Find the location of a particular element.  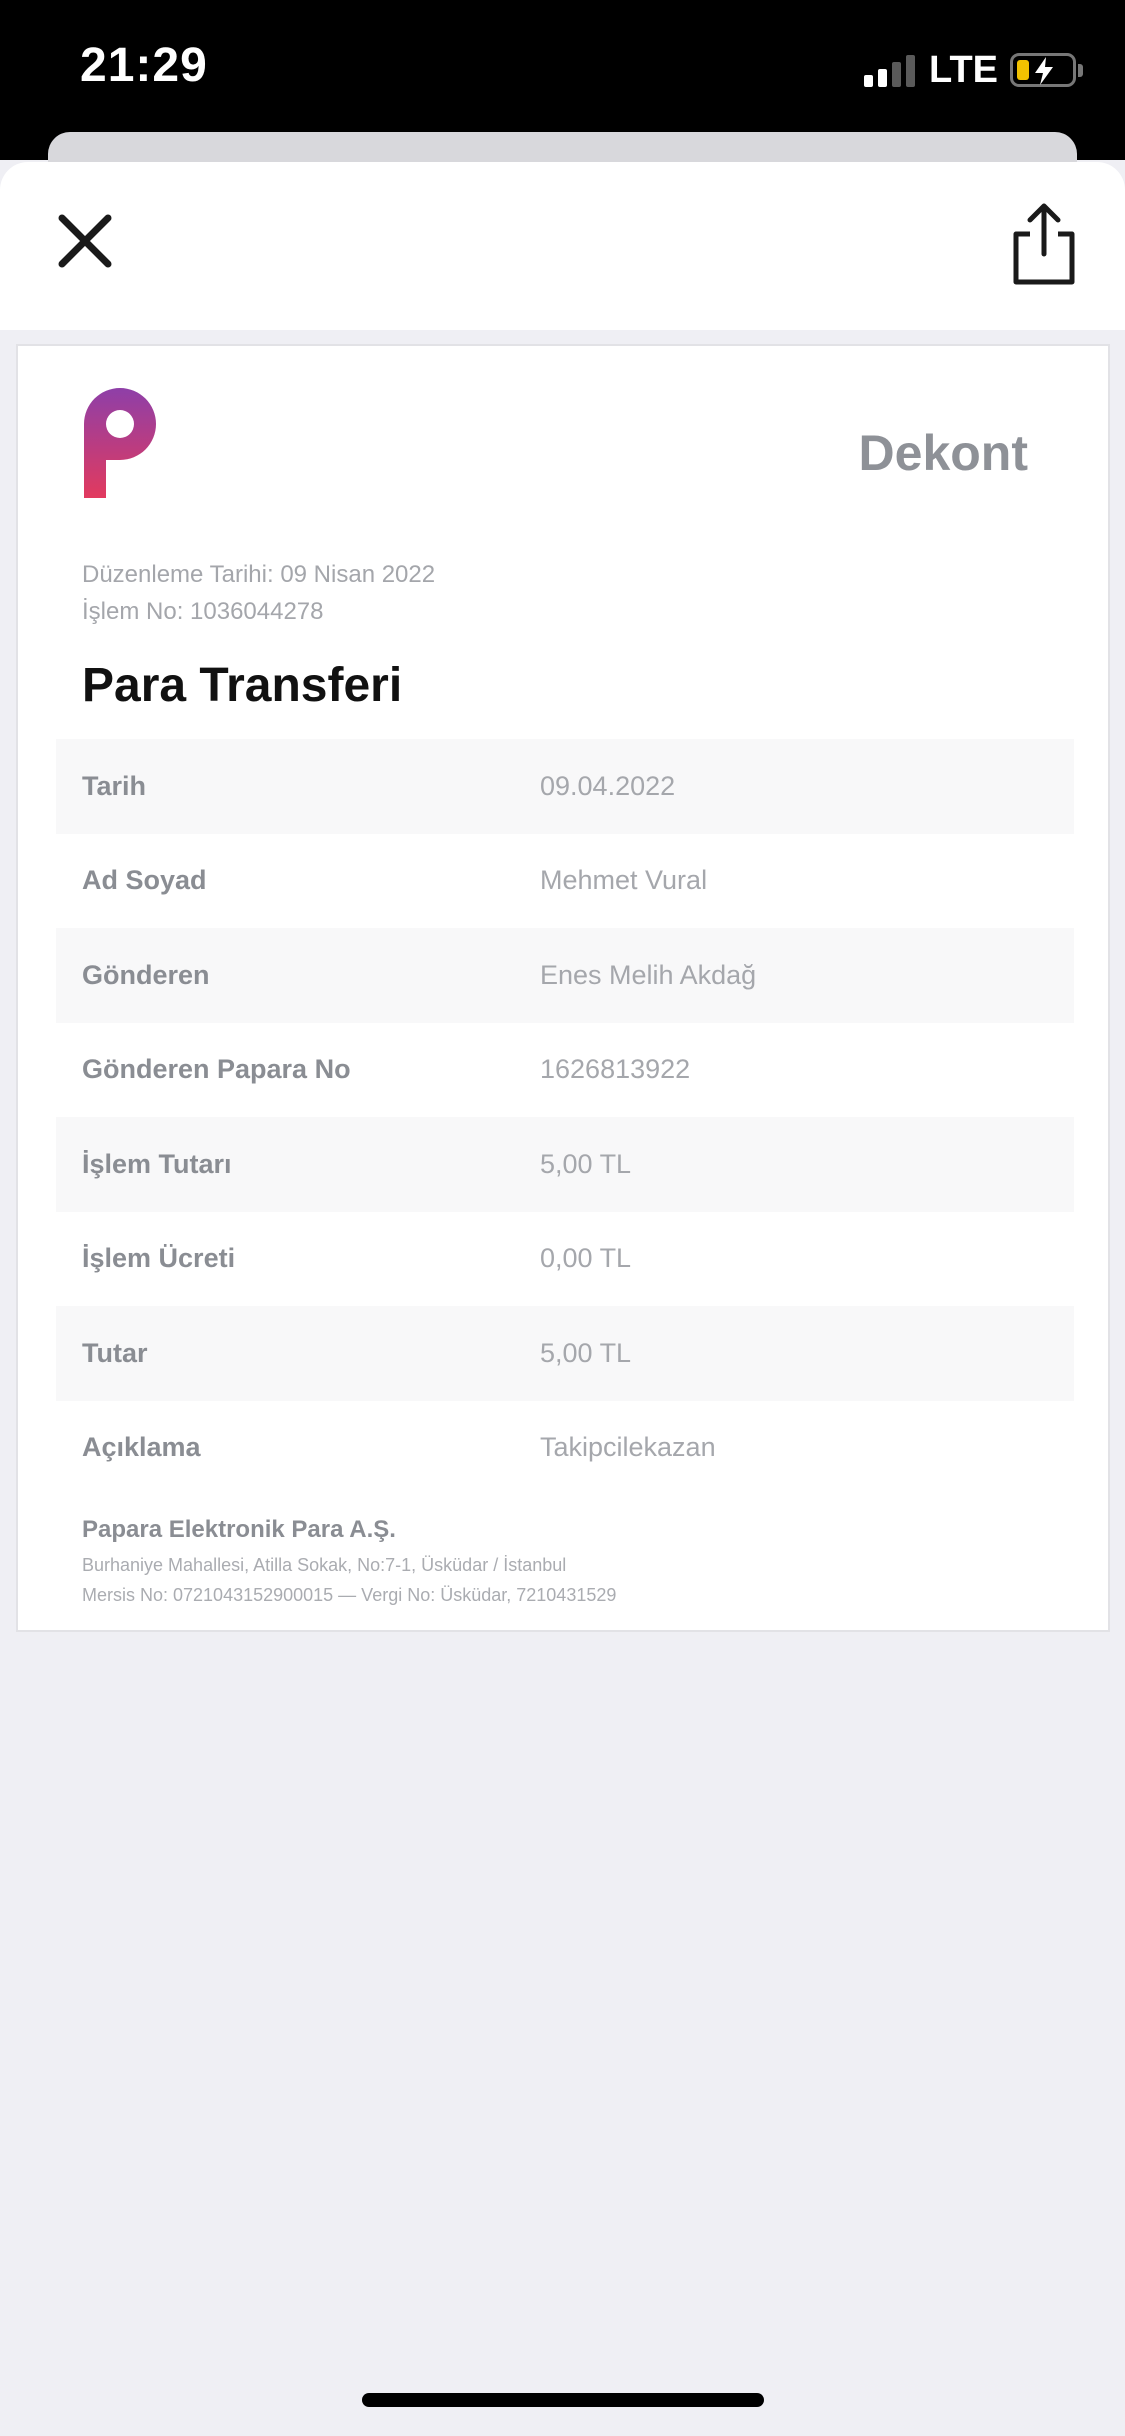

table-row: Açıklama Takipcilekazan is located at coordinates (565, 1448).